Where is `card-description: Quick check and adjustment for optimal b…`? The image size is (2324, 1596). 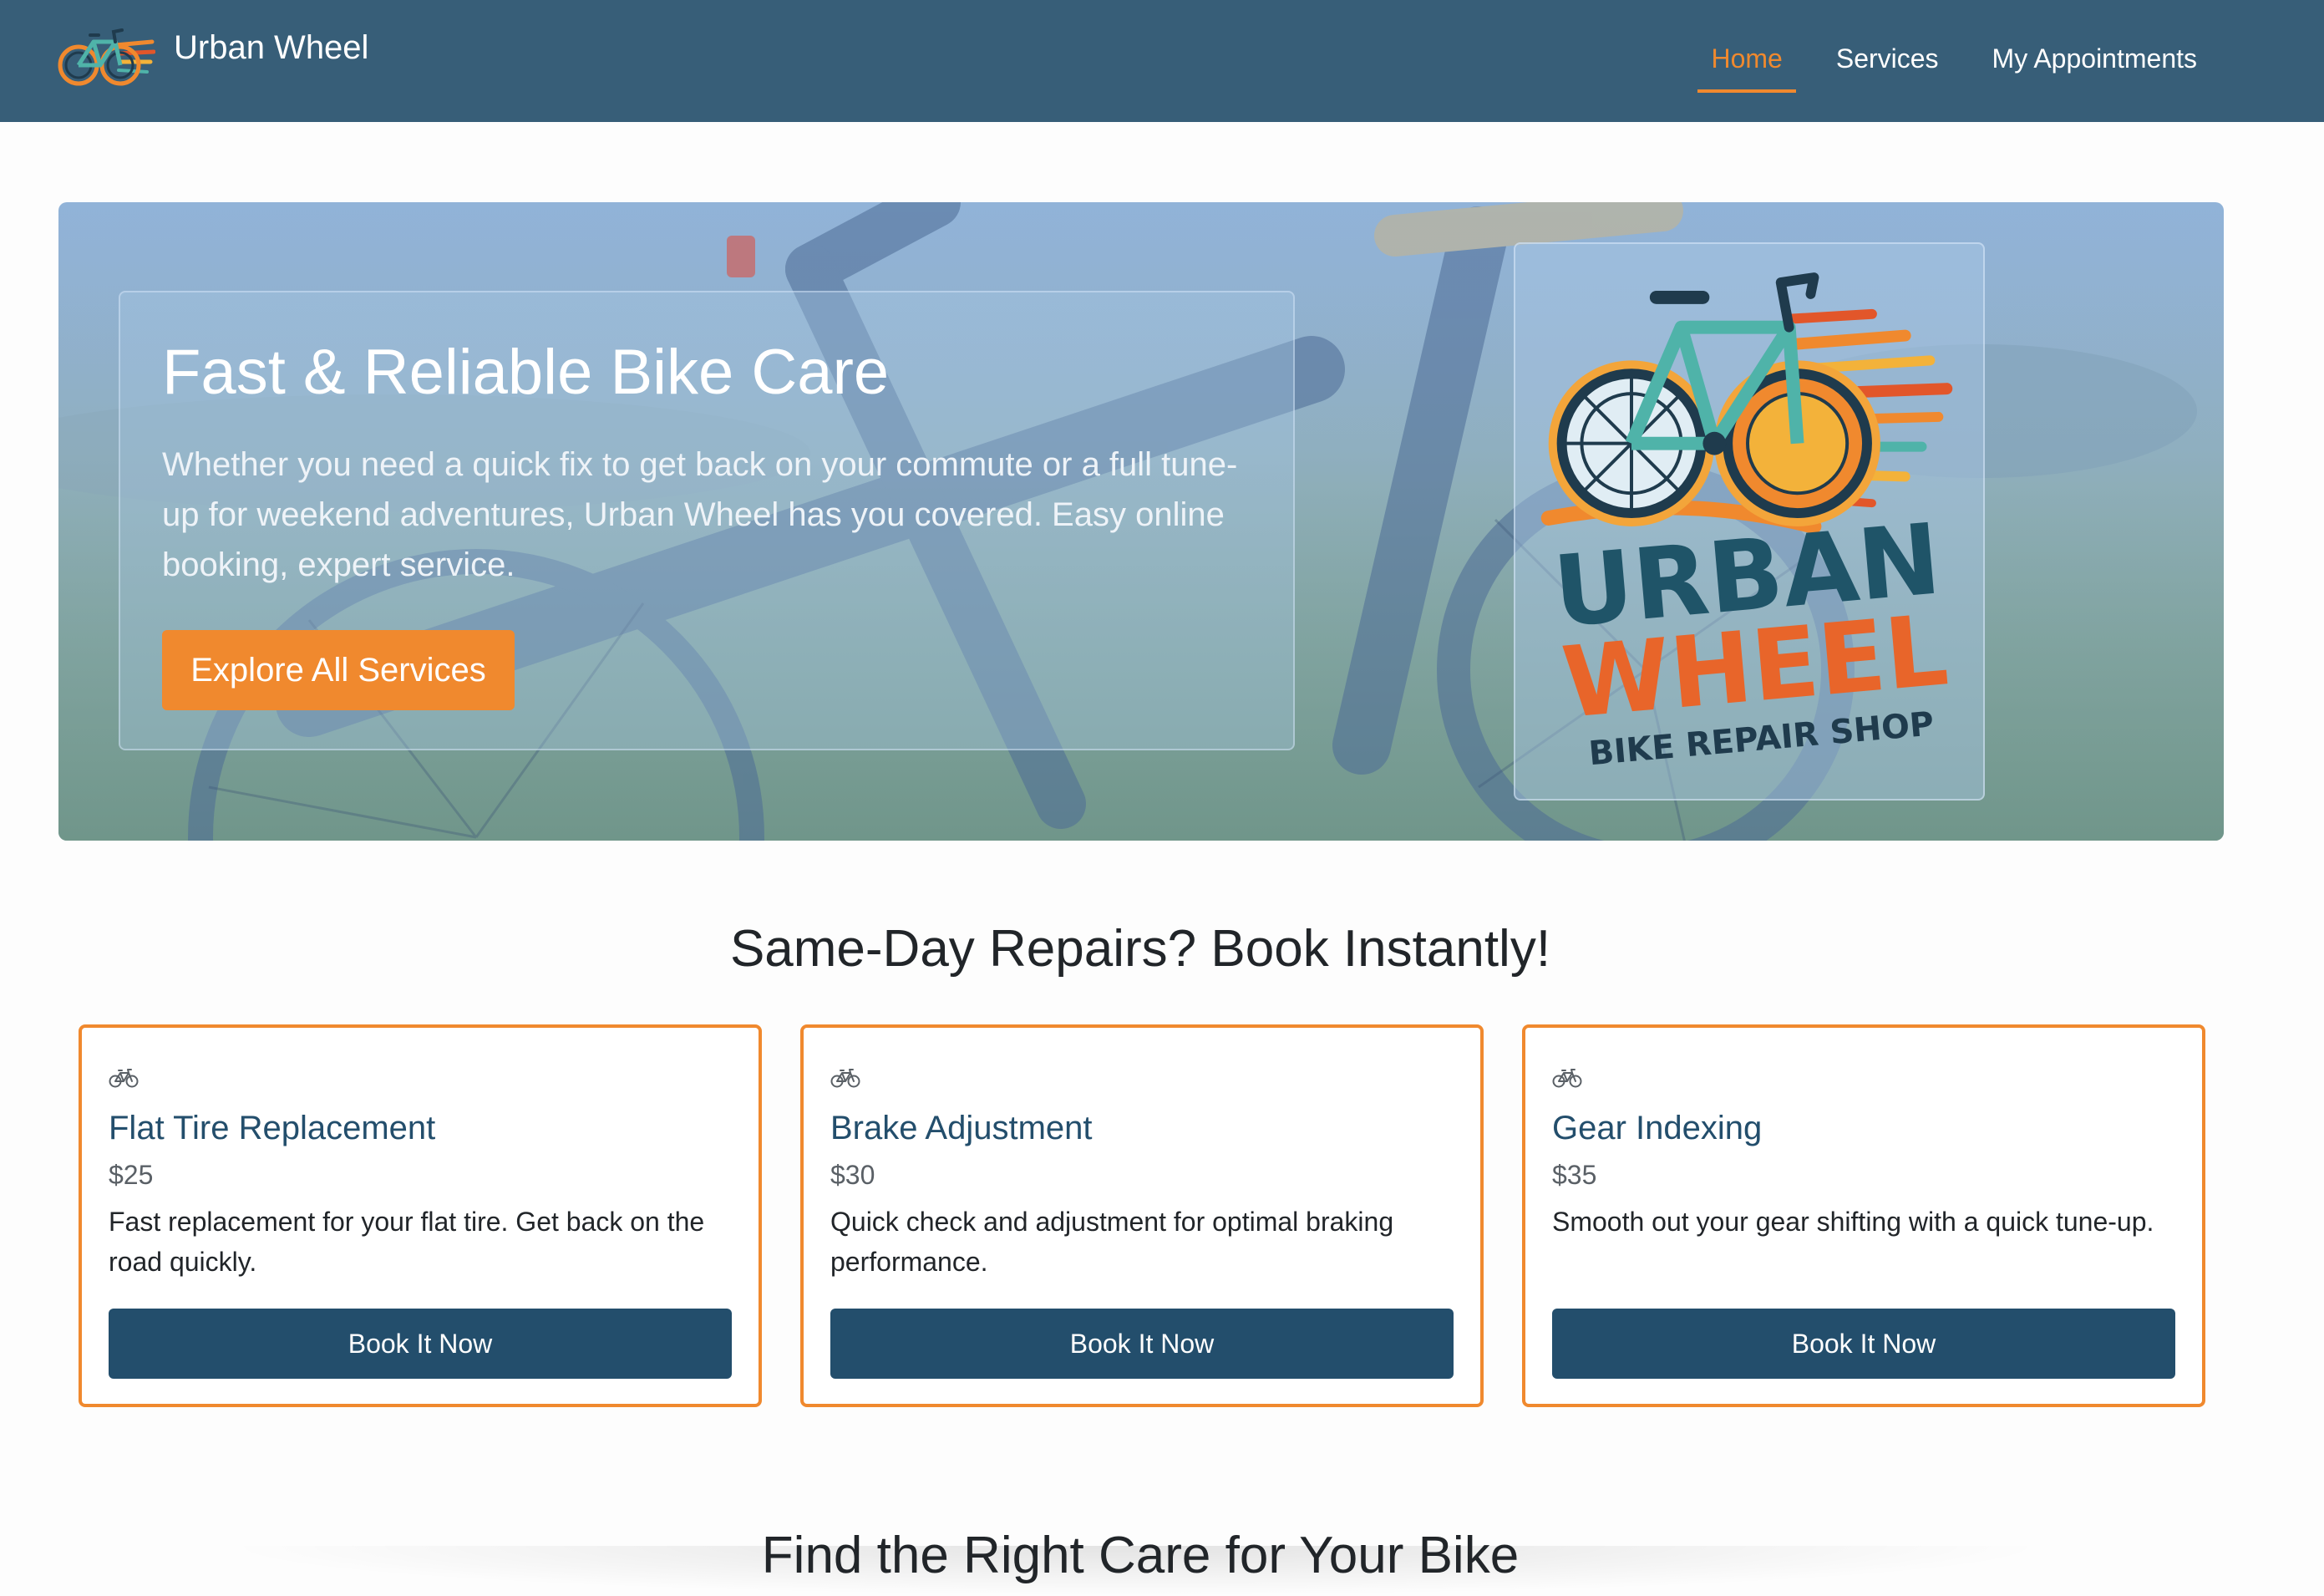
card-description: Quick check and adjustment for optimal b… is located at coordinates (1112, 1242).